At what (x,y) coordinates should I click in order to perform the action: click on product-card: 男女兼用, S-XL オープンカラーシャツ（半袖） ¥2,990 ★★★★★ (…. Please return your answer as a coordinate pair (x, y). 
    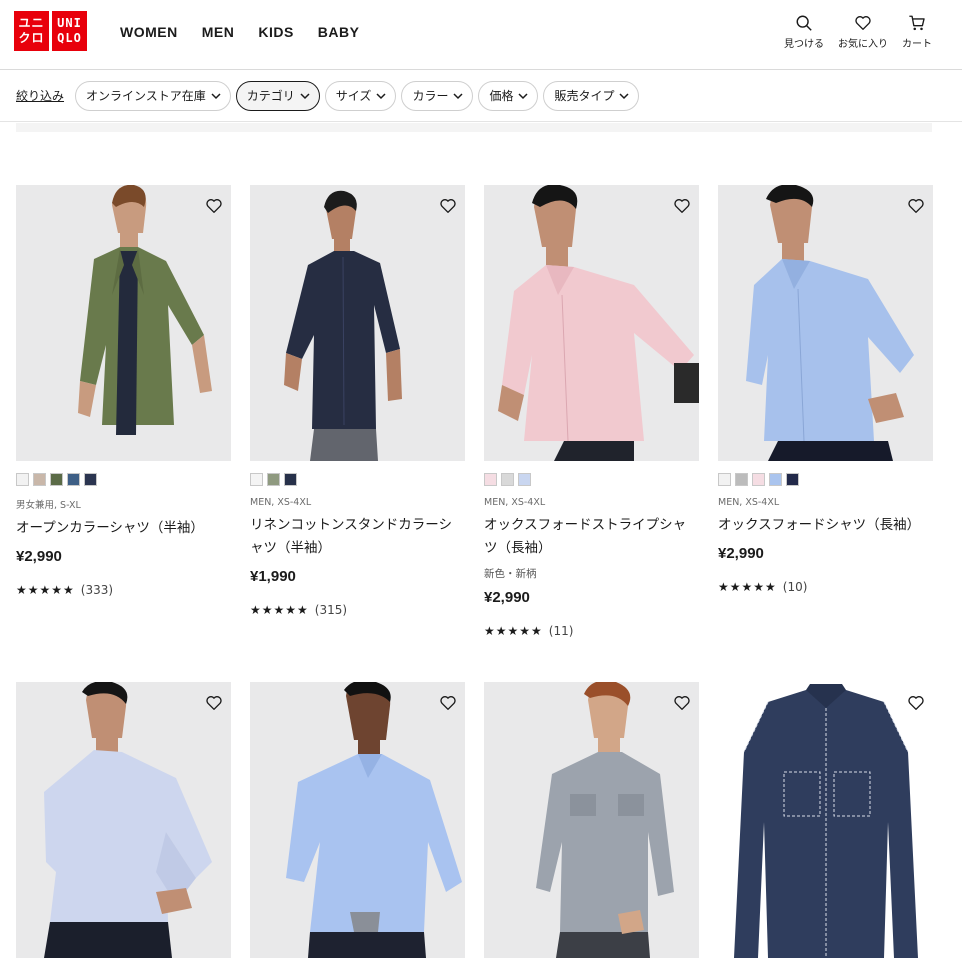
    Looking at the image, I should click on (123, 433).